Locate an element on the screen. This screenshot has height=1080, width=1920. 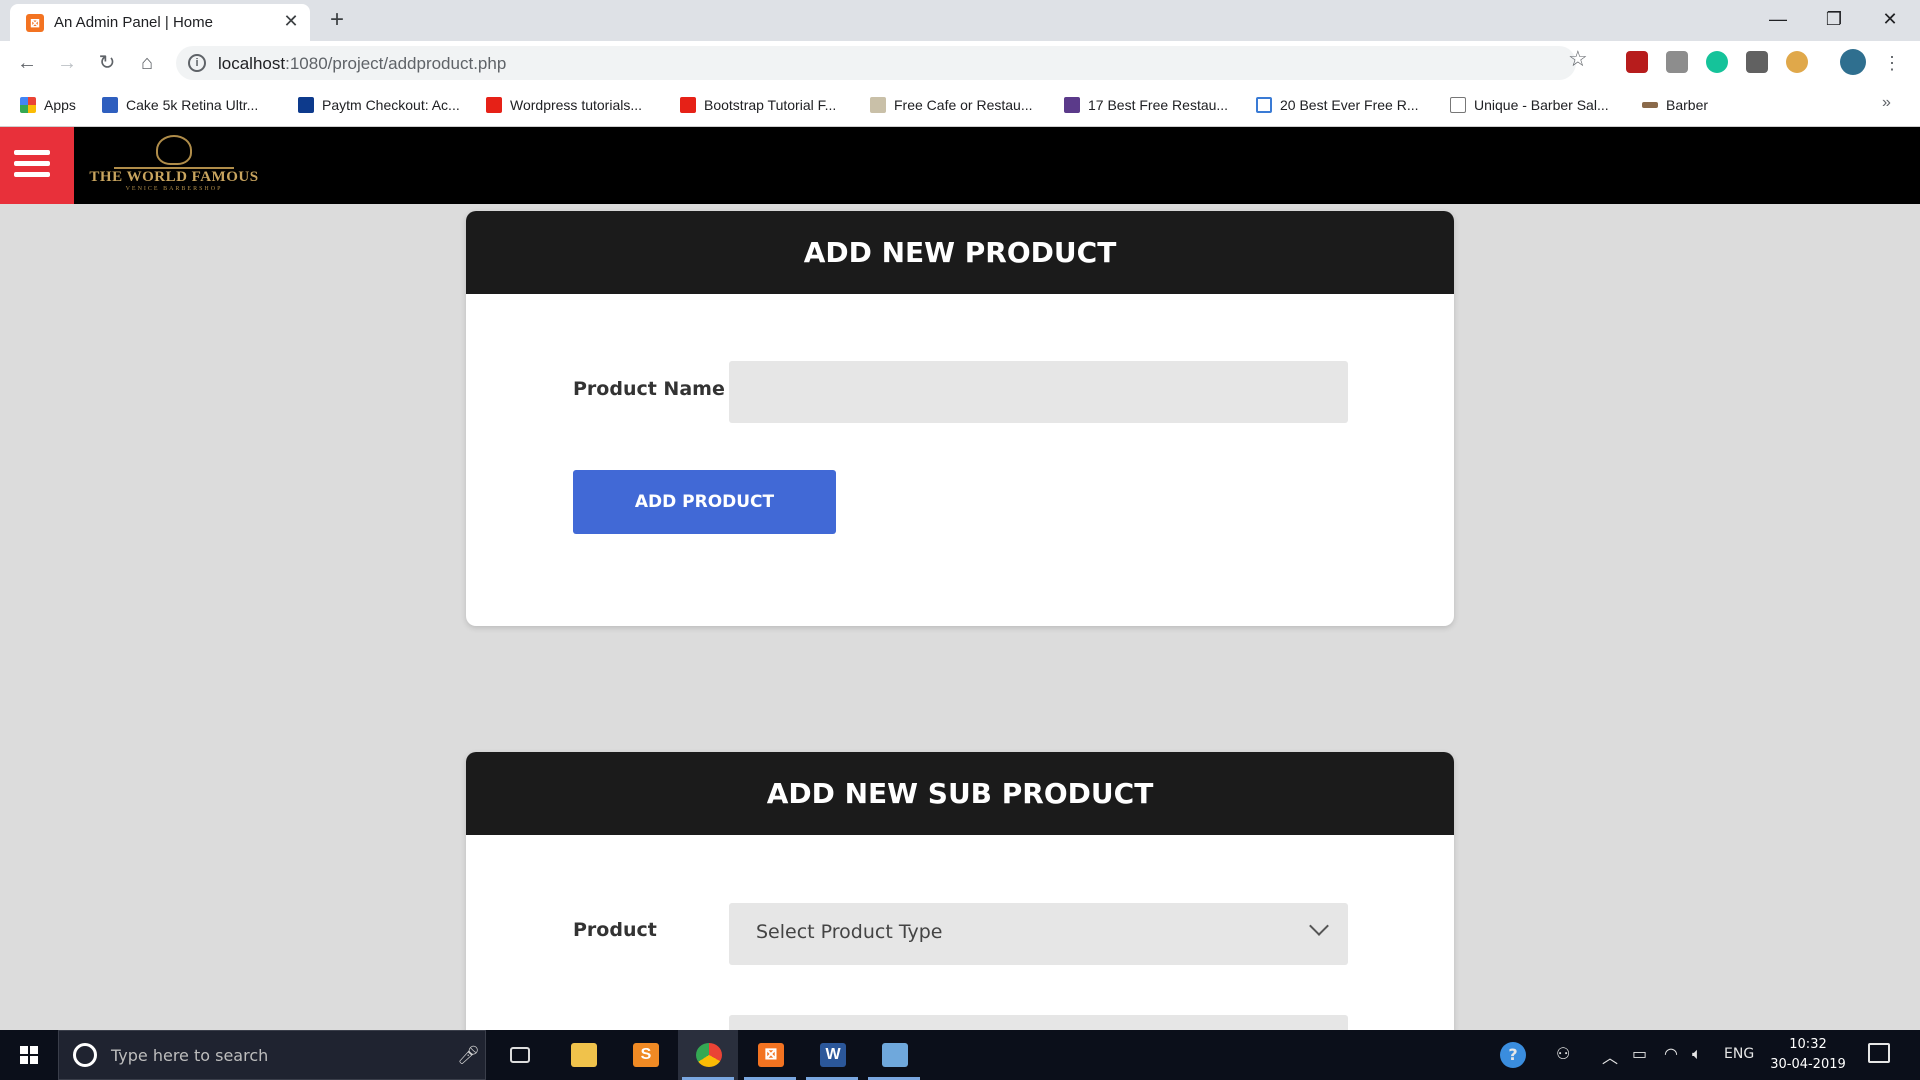
battery-icon: ▭ is located at coordinates (1639, 1053).